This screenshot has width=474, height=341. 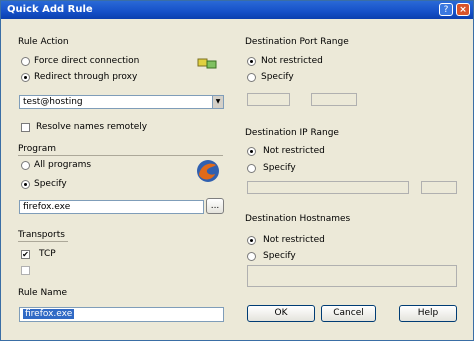 I want to click on title-bar: Quick Add Rule ? ×, so click(x=237, y=10).